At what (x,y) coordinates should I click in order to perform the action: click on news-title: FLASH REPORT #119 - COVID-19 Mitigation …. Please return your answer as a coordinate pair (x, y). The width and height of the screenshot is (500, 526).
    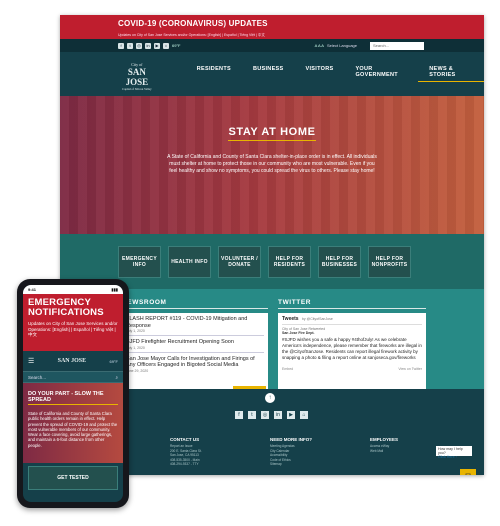
    Looking at the image, I should click on (195, 322).